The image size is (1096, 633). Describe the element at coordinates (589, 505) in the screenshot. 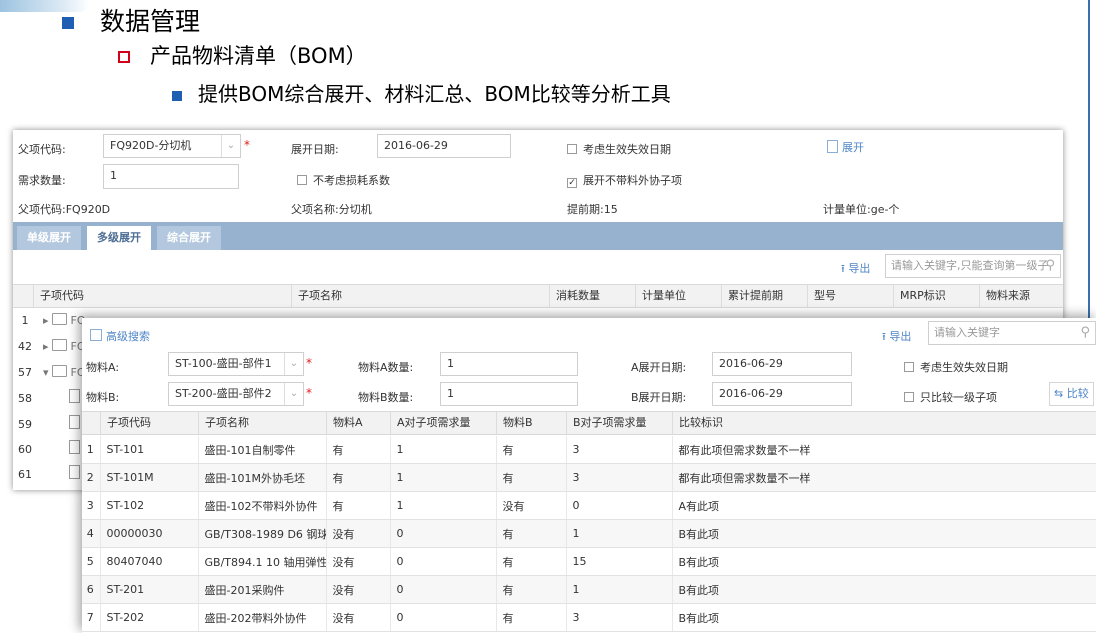

I see `table-row: 3 ST-102 盛田-102不带料外协件有 1 没有 0 A有此项` at that location.